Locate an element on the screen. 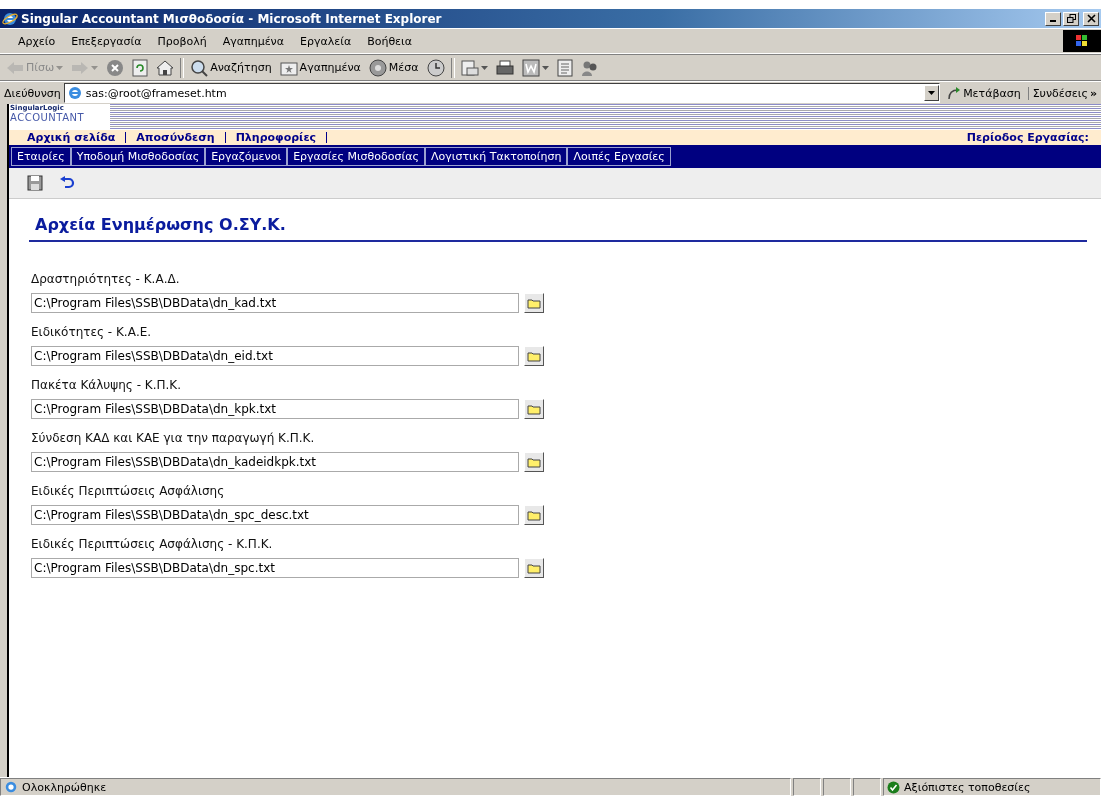  period-label: Περίοδος Εργασίας: is located at coordinates (1028, 137).